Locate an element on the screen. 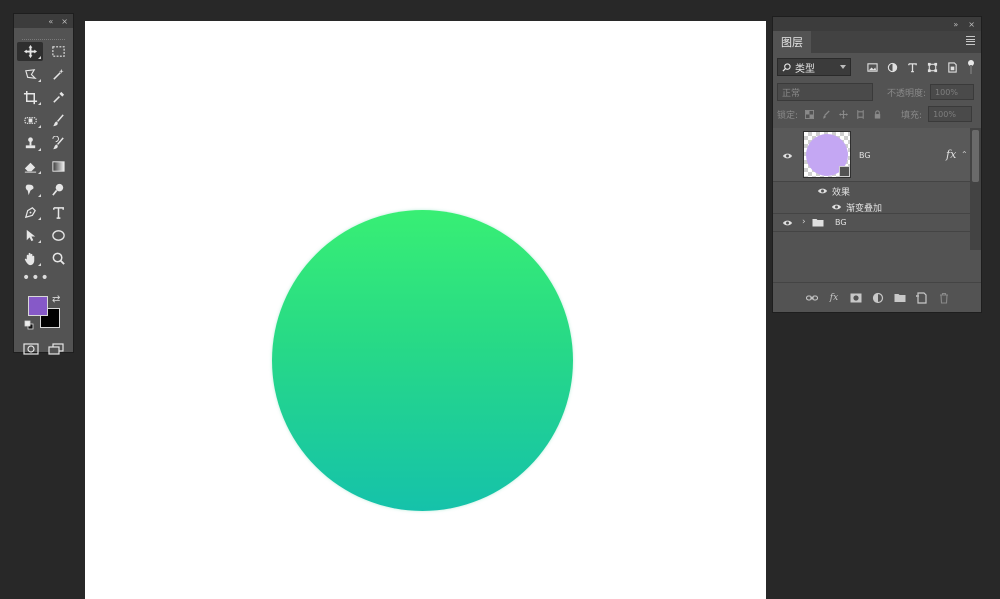  expand-group-chevron-icon: › is located at coordinates (804, 222).